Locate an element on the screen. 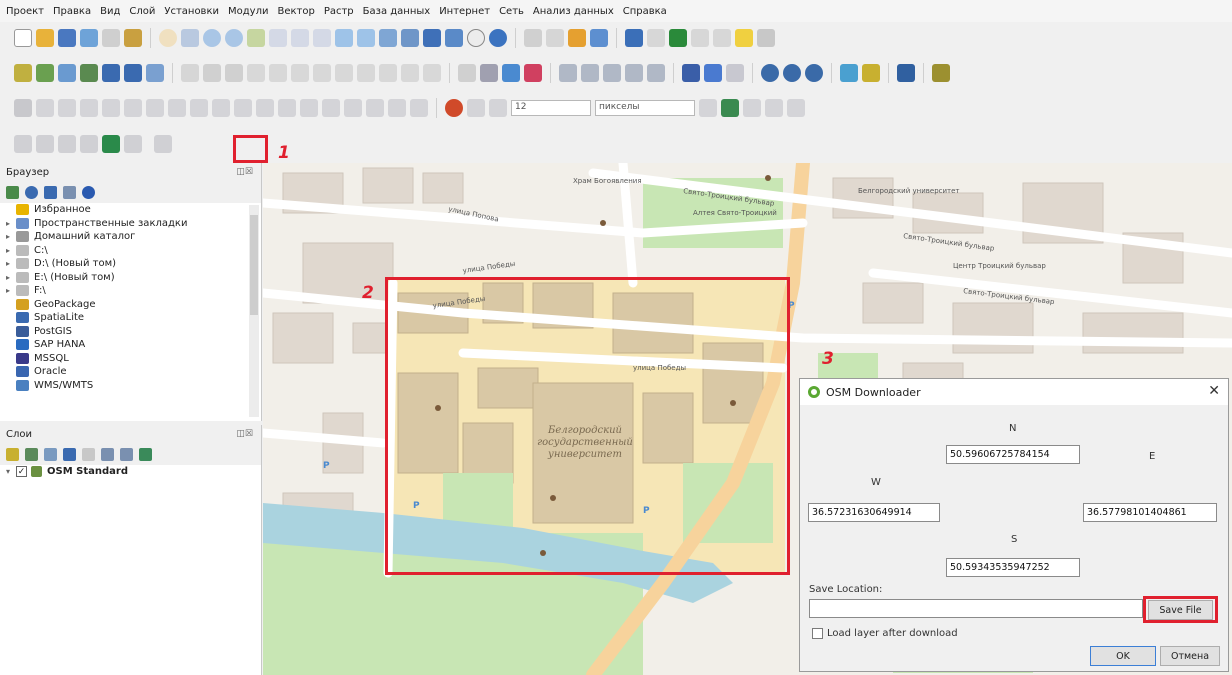 This screenshot has width=1232, height=675. cut-icon is located at coordinates (344, 73).